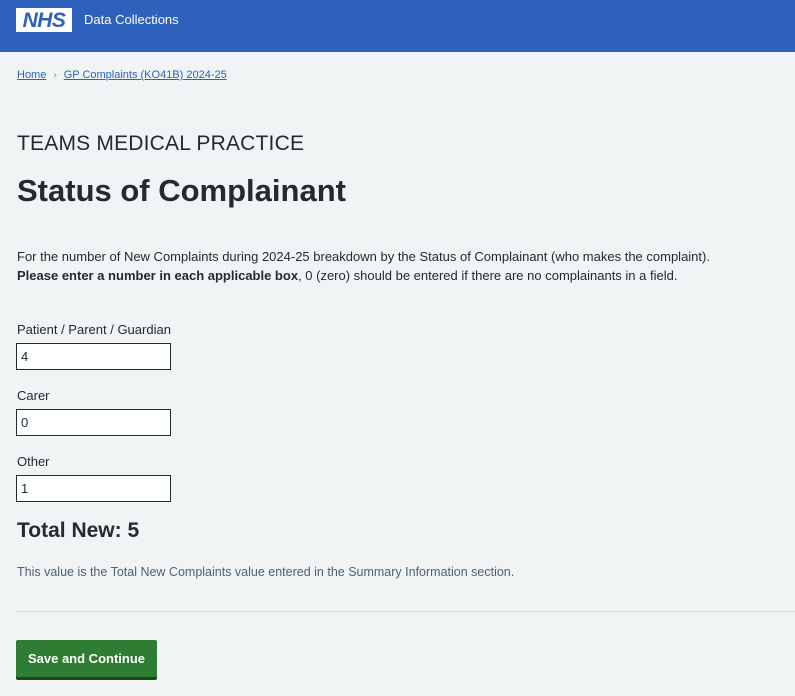 The width and height of the screenshot is (795, 696). I want to click on breadcrumb: Home › GP Complaints (KO41B) 2024-25, so click(122, 75).